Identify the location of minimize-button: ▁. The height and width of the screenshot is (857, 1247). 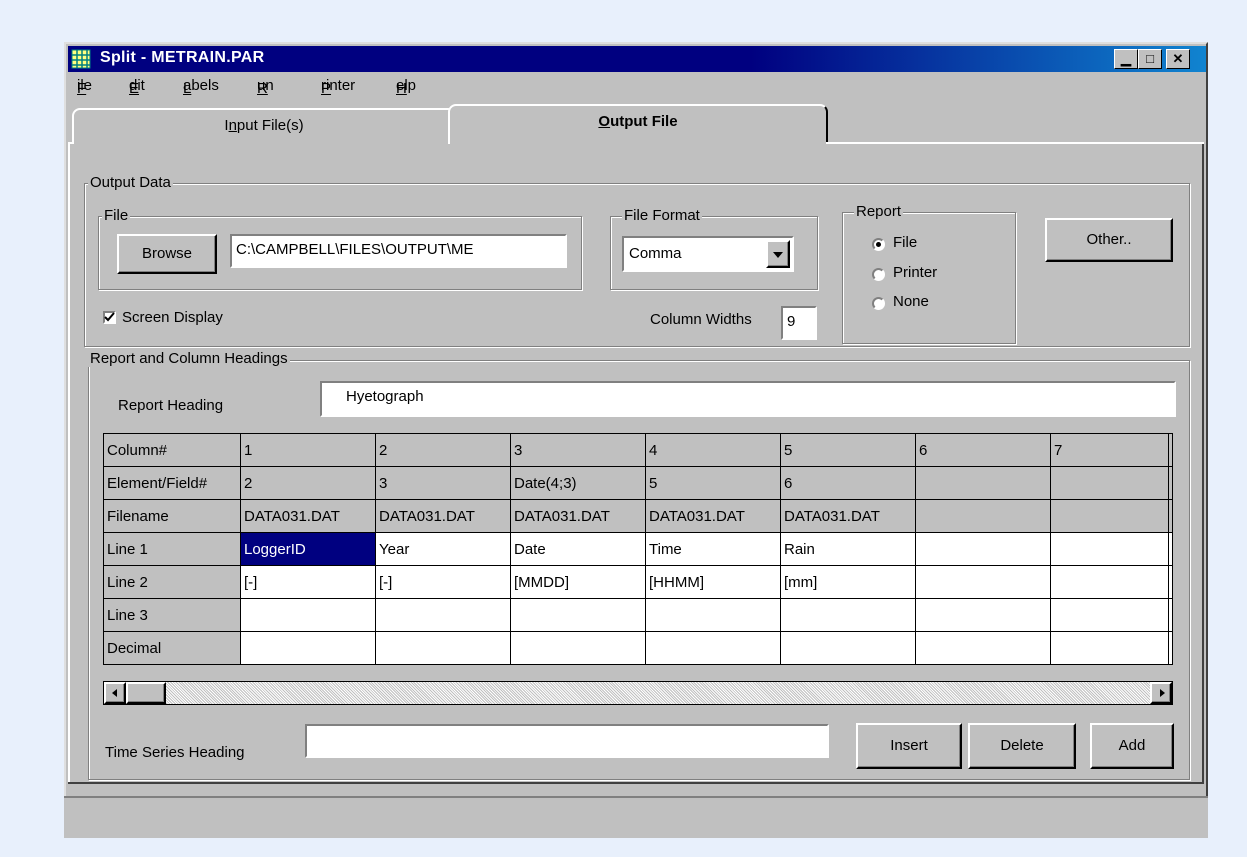
(1126, 59).